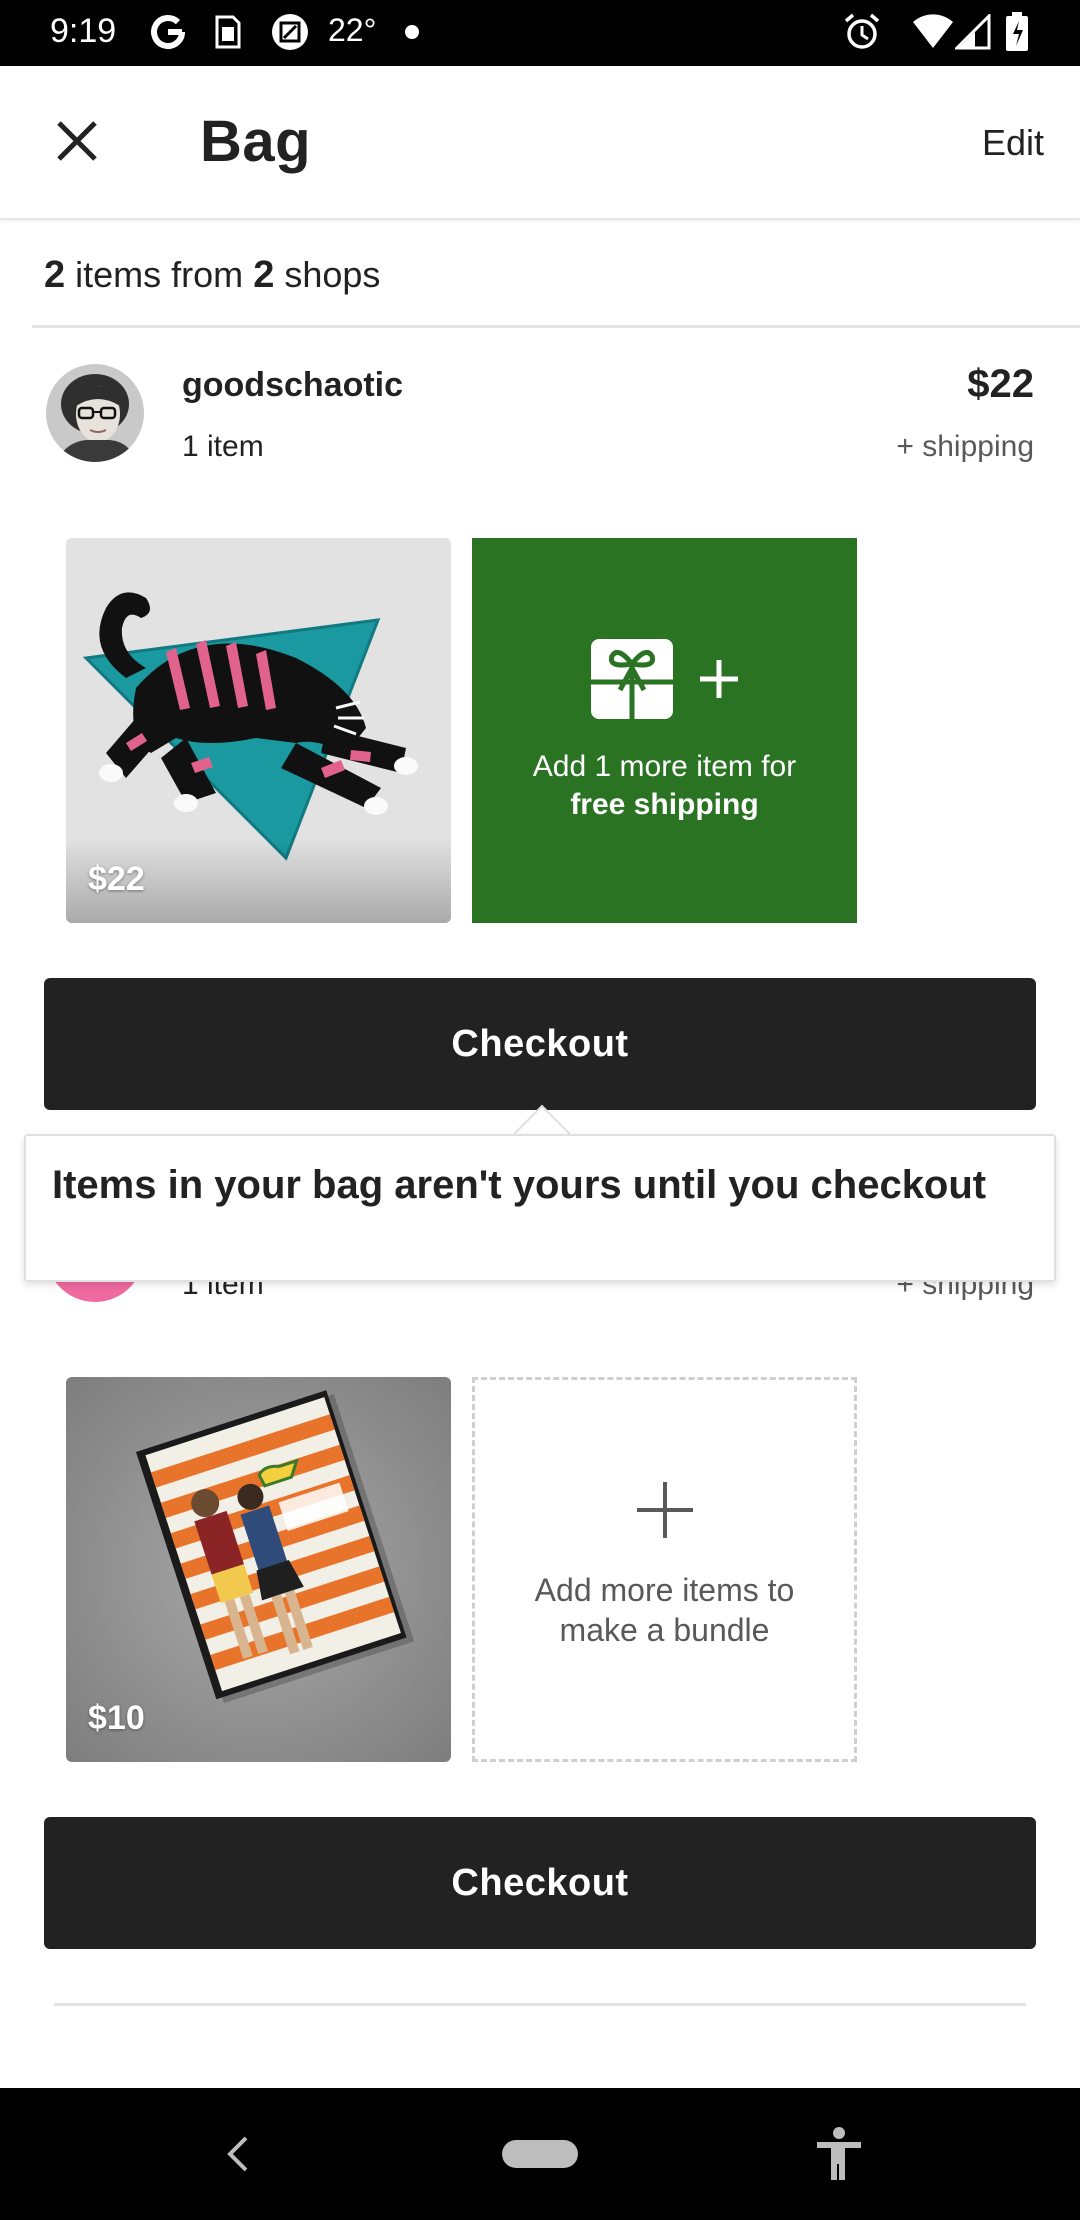 The height and width of the screenshot is (2220, 1080). I want to click on back-icon, so click(239, 2156).